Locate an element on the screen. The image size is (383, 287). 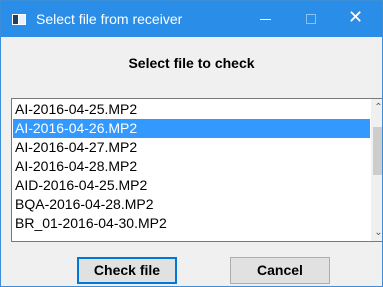
app-window-icon is located at coordinates (19, 19).